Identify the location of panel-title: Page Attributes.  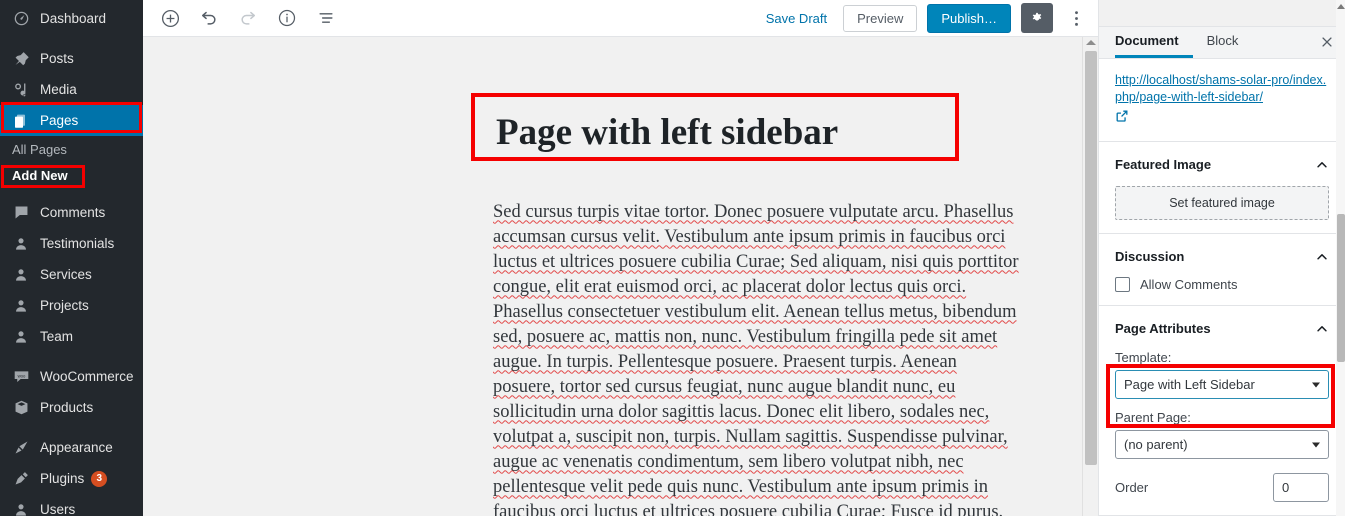
(1163, 328).